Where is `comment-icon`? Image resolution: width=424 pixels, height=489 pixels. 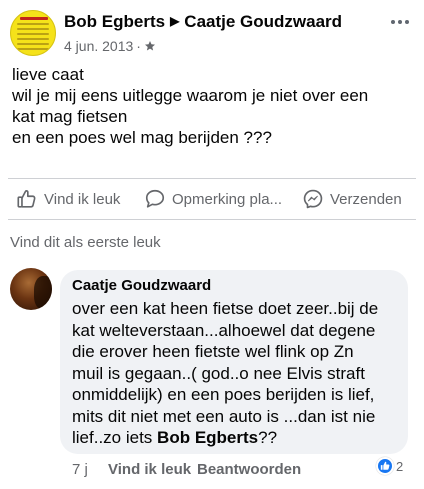 comment-icon is located at coordinates (155, 198).